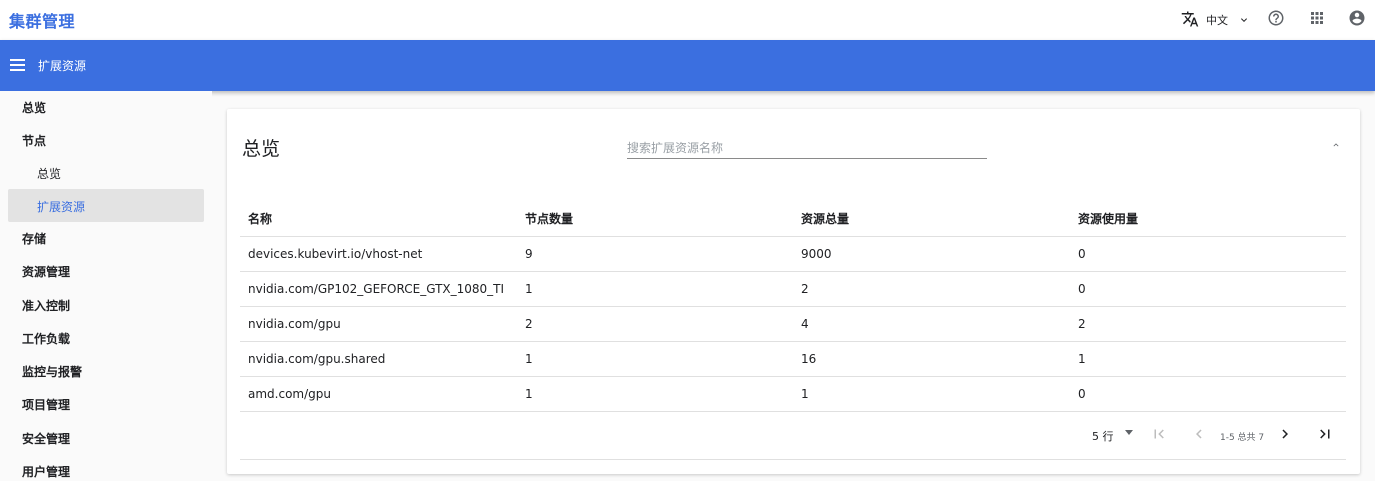 This screenshot has height=481, width=1375. I want to click on next-page-icon, so click(1285, 434).